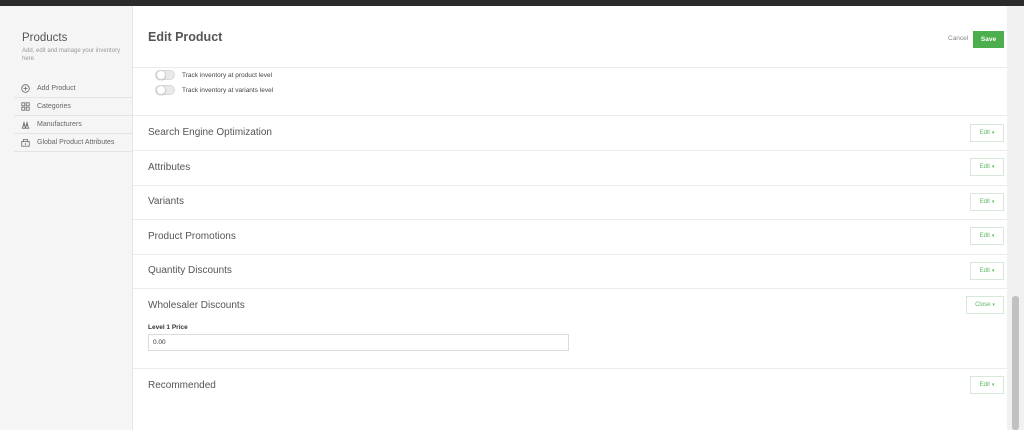 This screenshot has width=1024, height=430. Describe the element at coordinates (988, 39) in the screenshot. I see `save-button: Save` at that location.